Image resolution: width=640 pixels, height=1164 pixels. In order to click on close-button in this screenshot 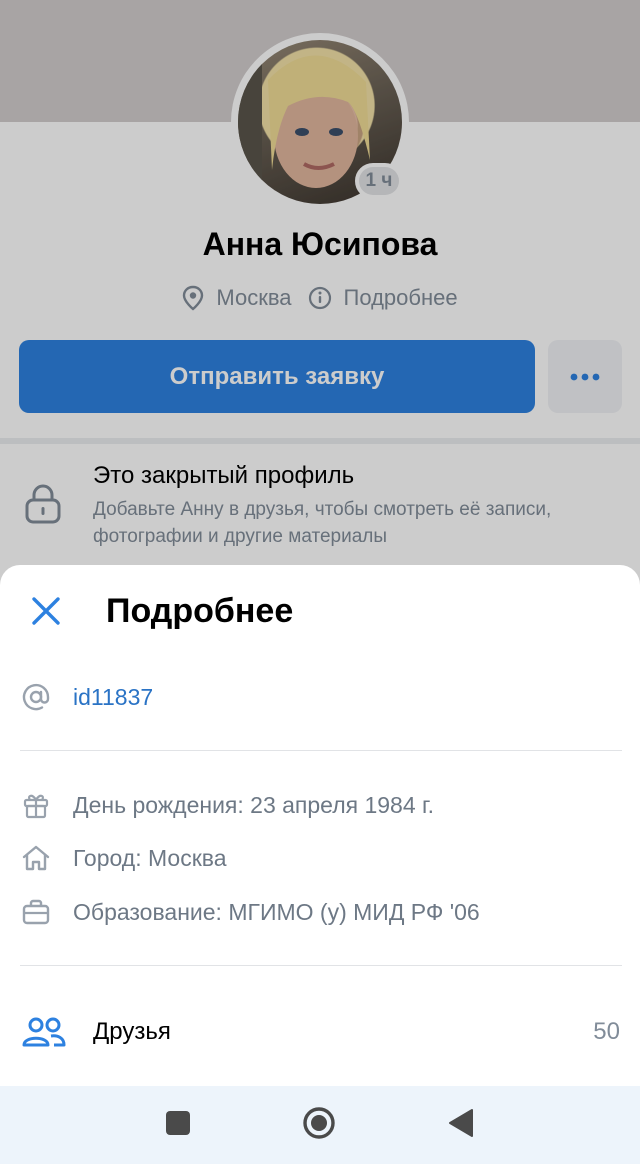, I will do `click(46, 613)`.